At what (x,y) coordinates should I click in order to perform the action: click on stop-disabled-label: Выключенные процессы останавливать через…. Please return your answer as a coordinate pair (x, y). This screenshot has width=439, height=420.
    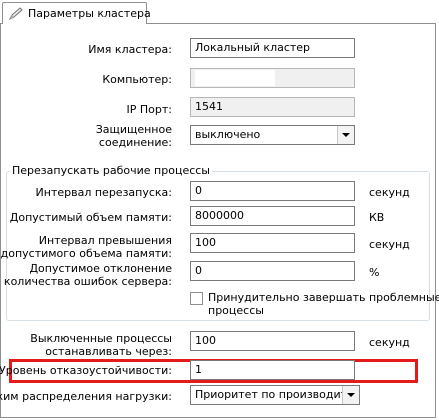
    Looking at the image, I should click on (101, 345).